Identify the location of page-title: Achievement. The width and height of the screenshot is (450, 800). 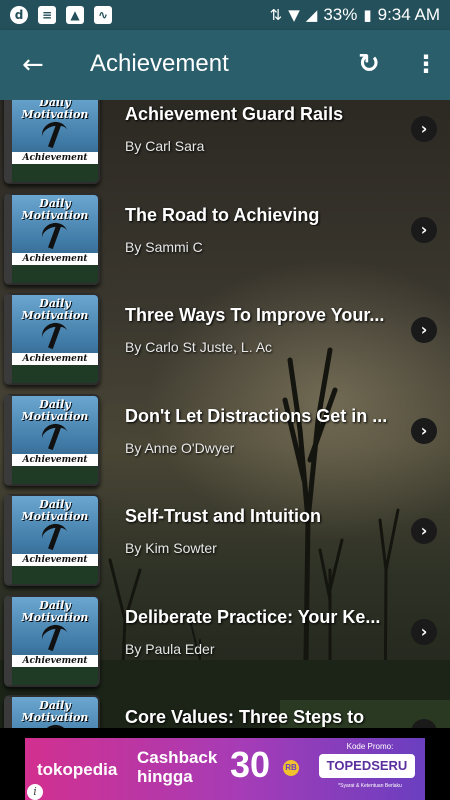
(159, 63).